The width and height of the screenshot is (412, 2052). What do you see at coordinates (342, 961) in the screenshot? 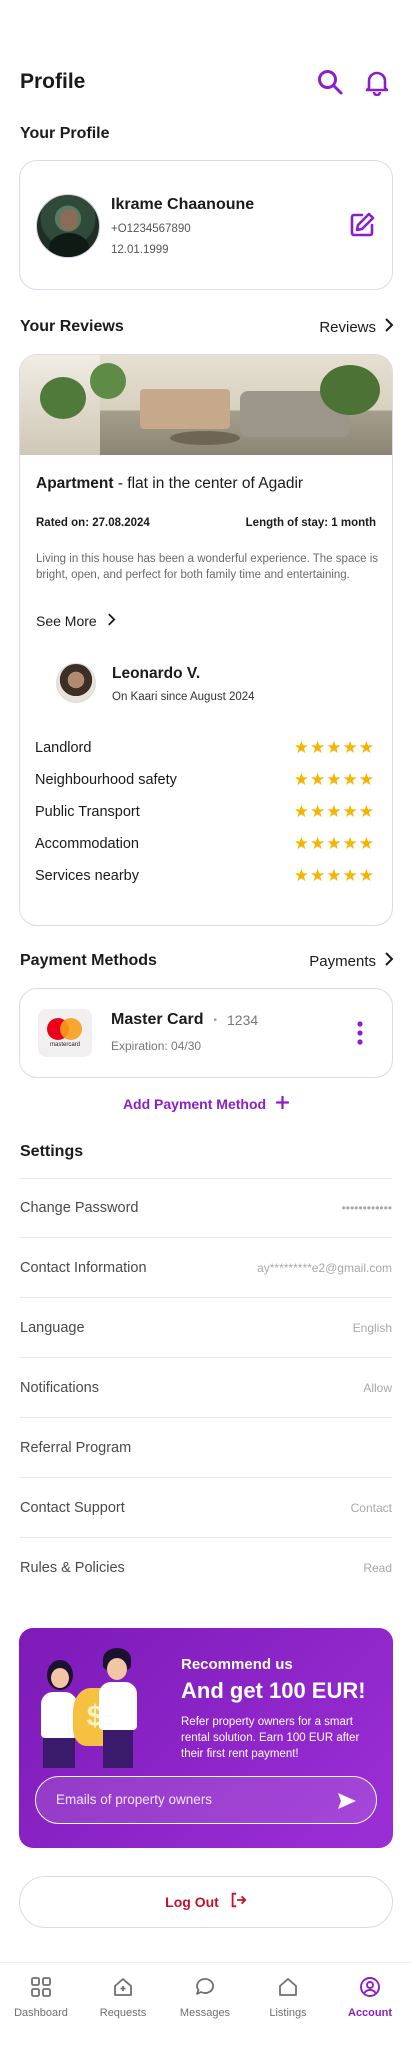
I see `payments-link-label: Payments` at bounding box center [342, 961].